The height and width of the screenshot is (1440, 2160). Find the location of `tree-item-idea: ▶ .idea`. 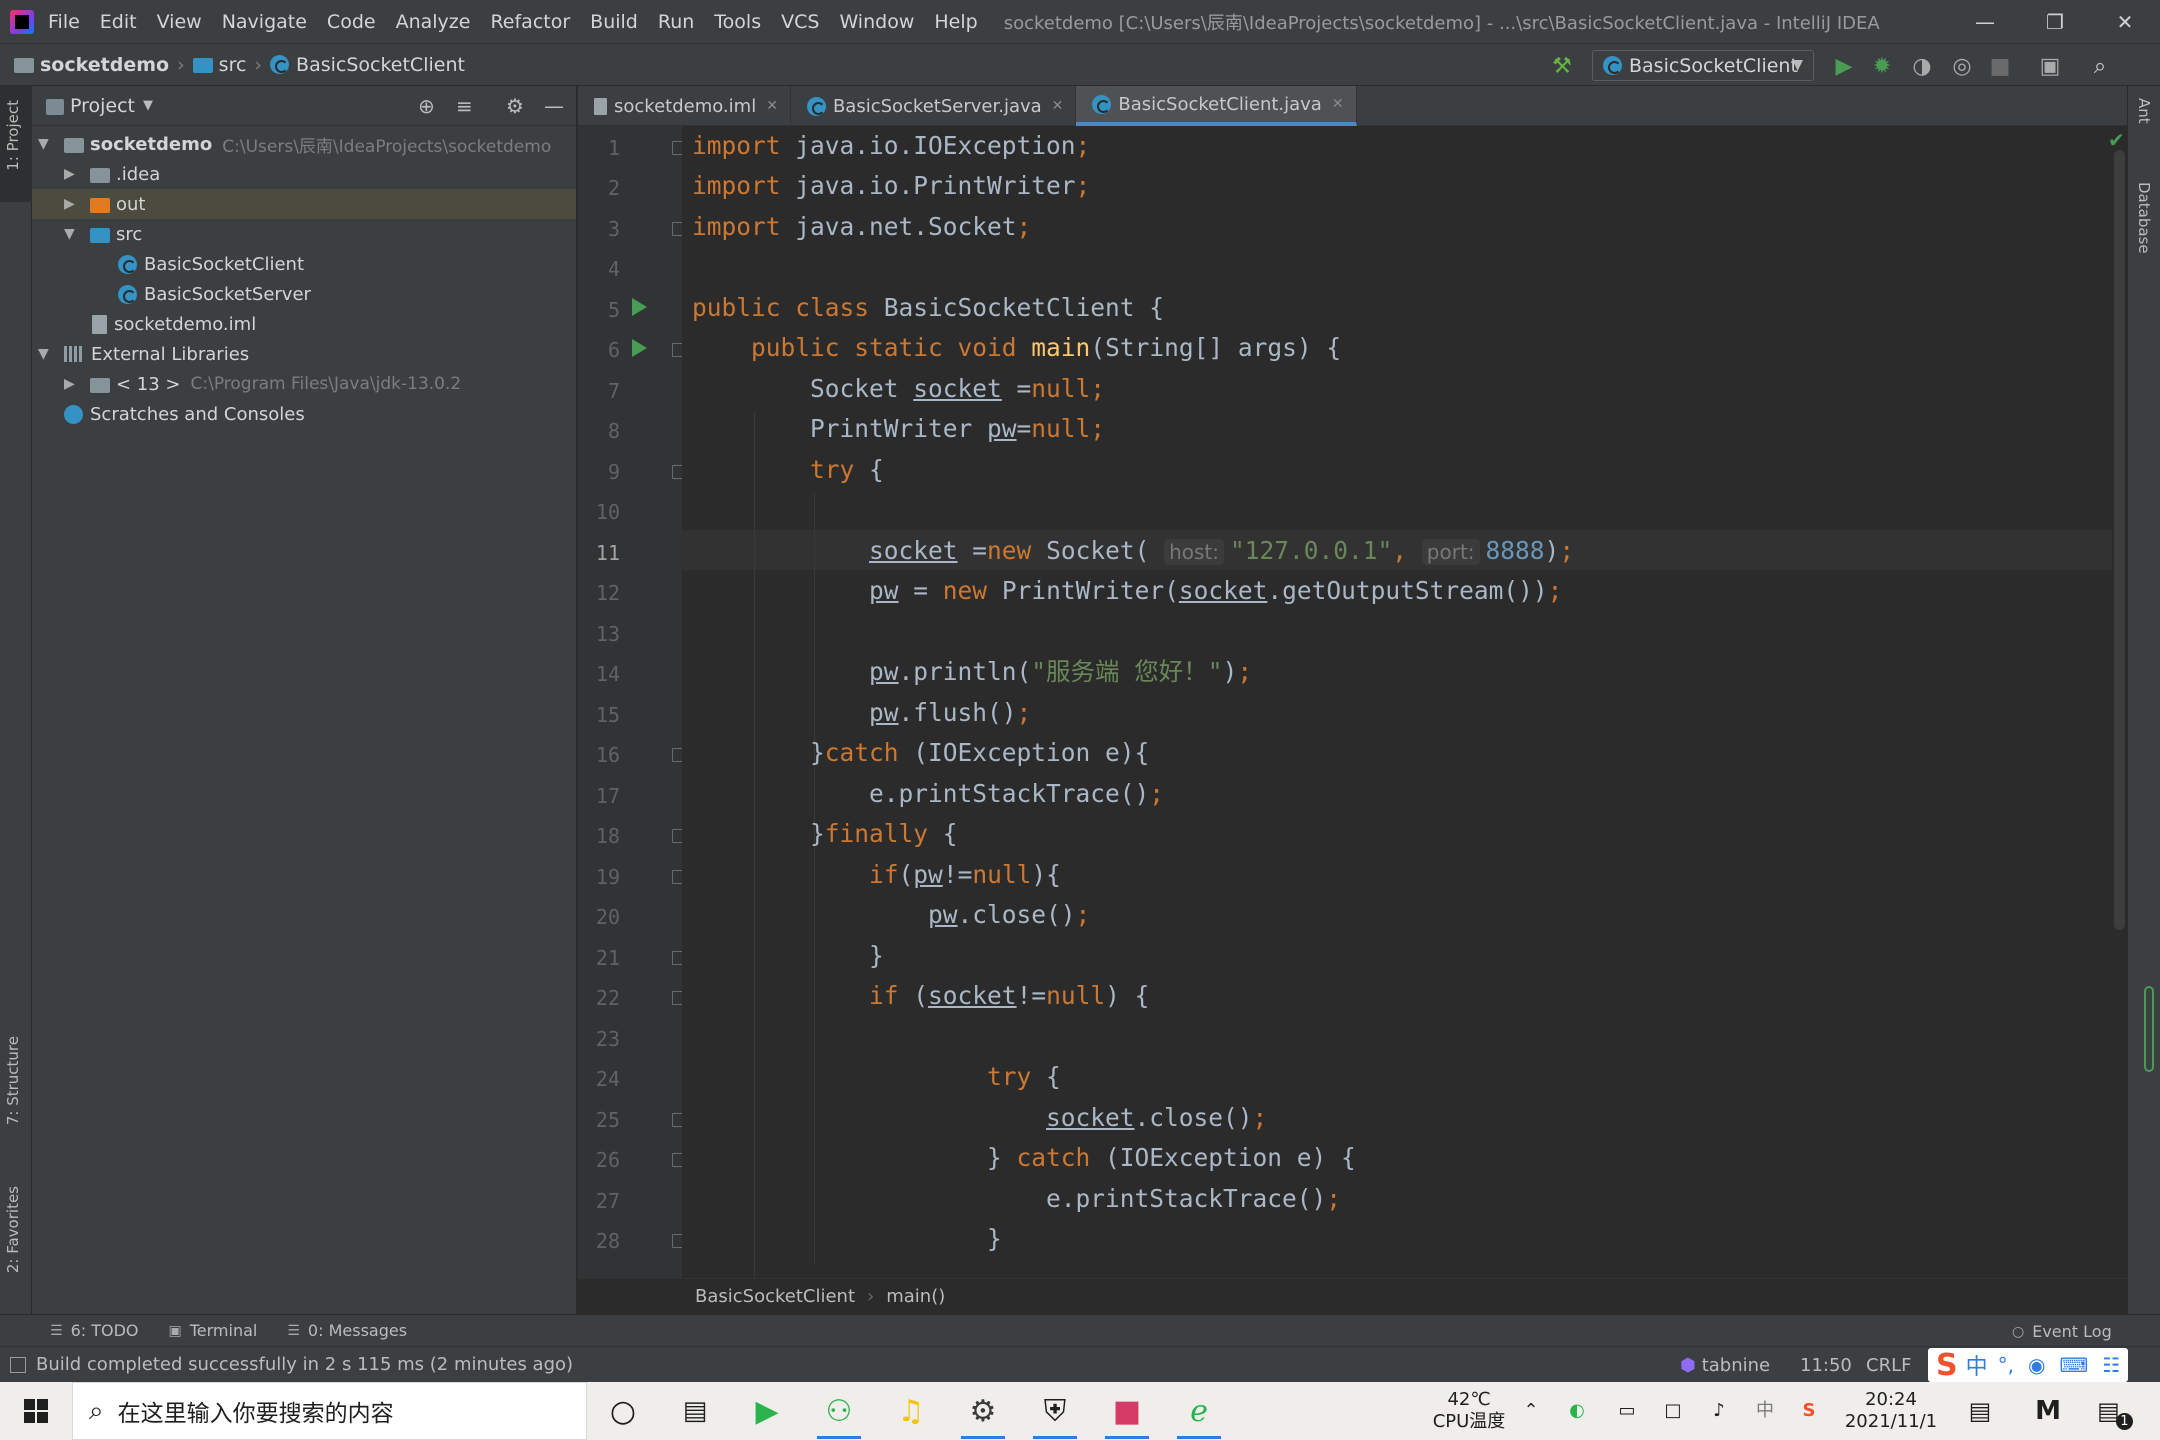

tree-item-idea: ▶ .idea is located at coordinates (304, 174).